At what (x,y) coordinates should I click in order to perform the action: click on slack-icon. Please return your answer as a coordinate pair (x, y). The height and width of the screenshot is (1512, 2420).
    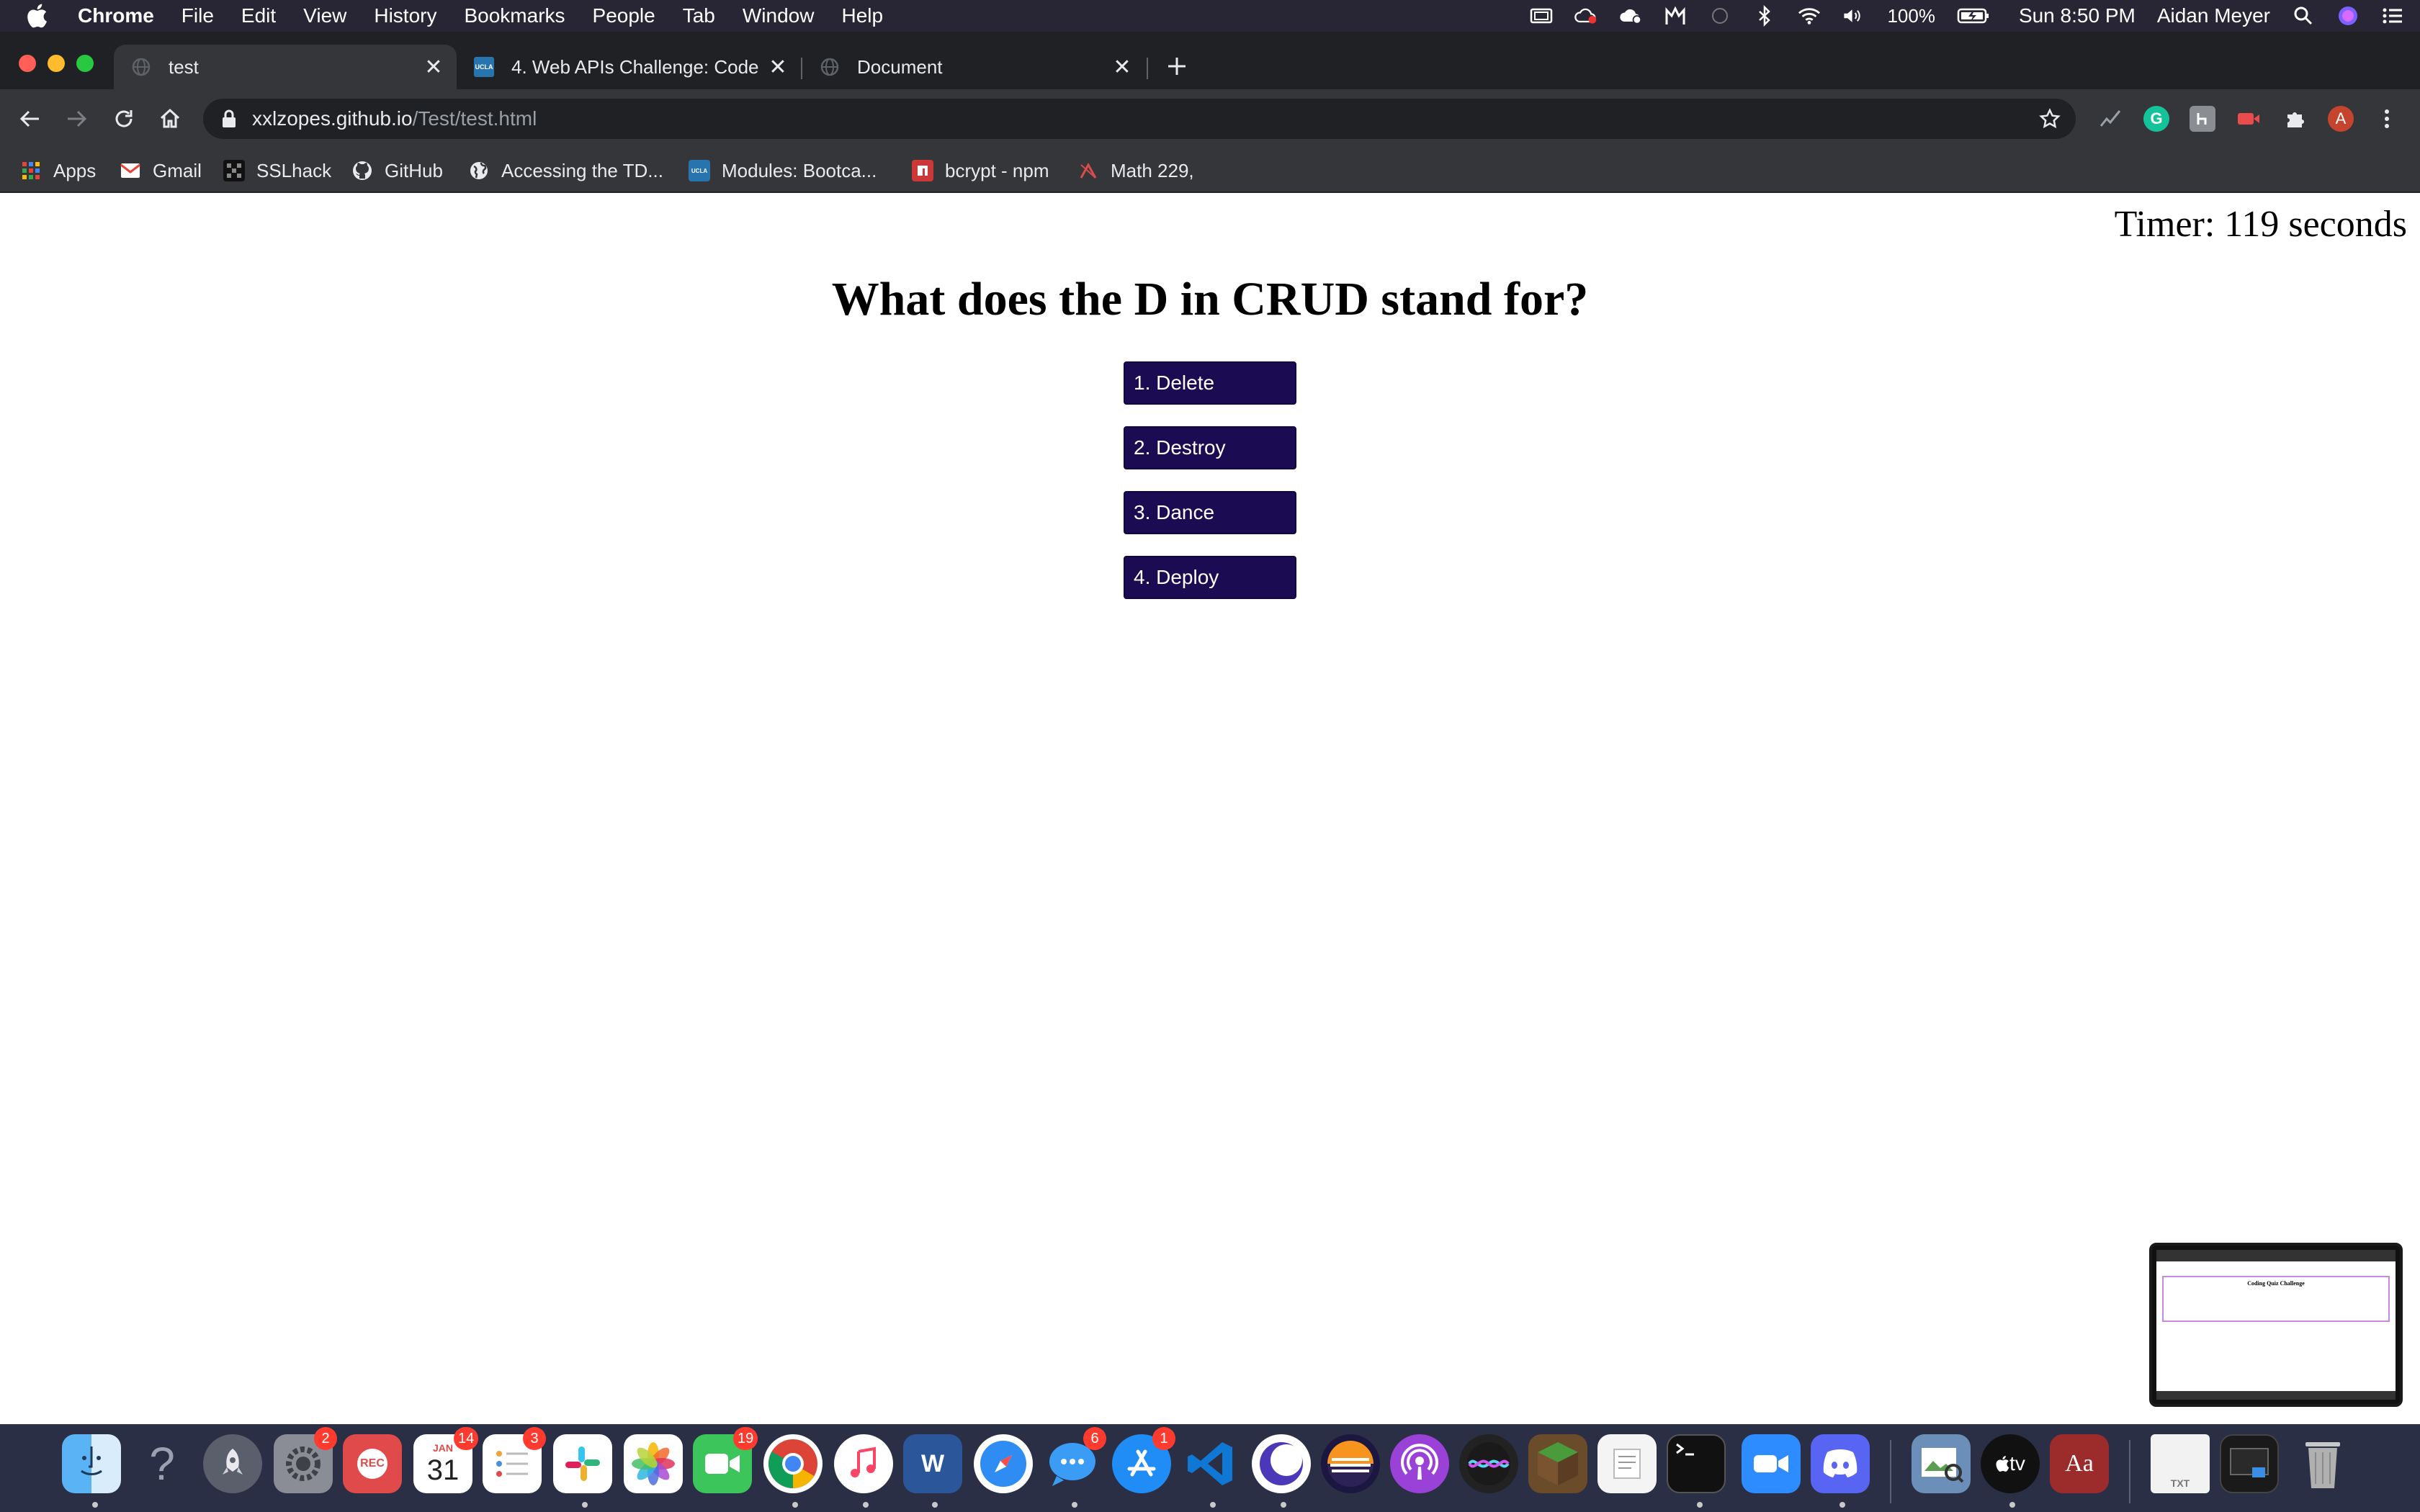
    Looking at the image, I should click on (582, 1463).